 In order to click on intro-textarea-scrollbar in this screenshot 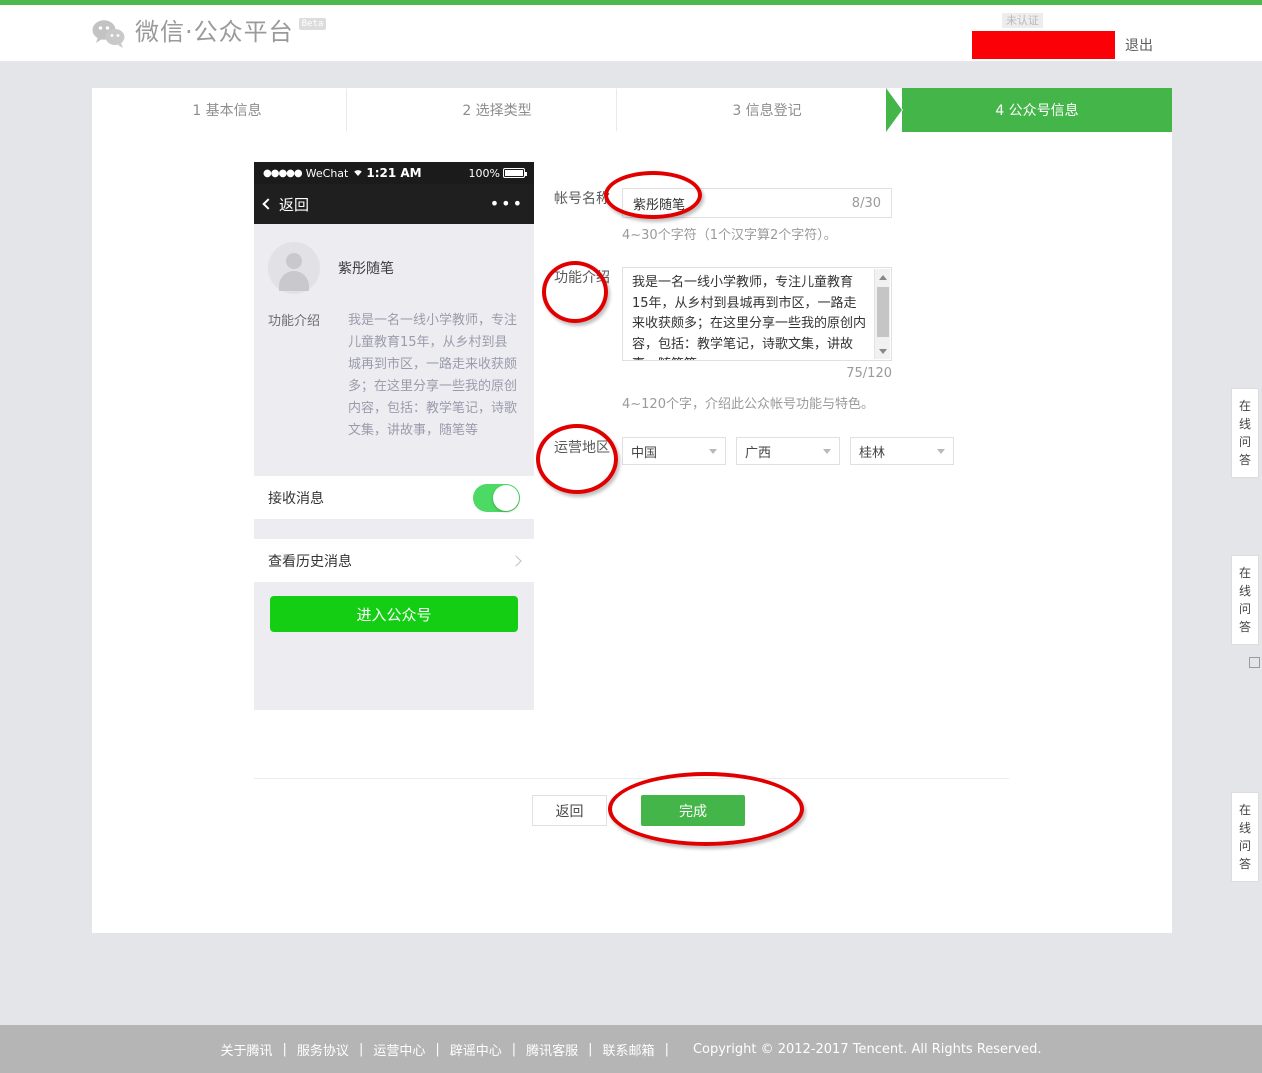, I will do `click(882, 314)`.